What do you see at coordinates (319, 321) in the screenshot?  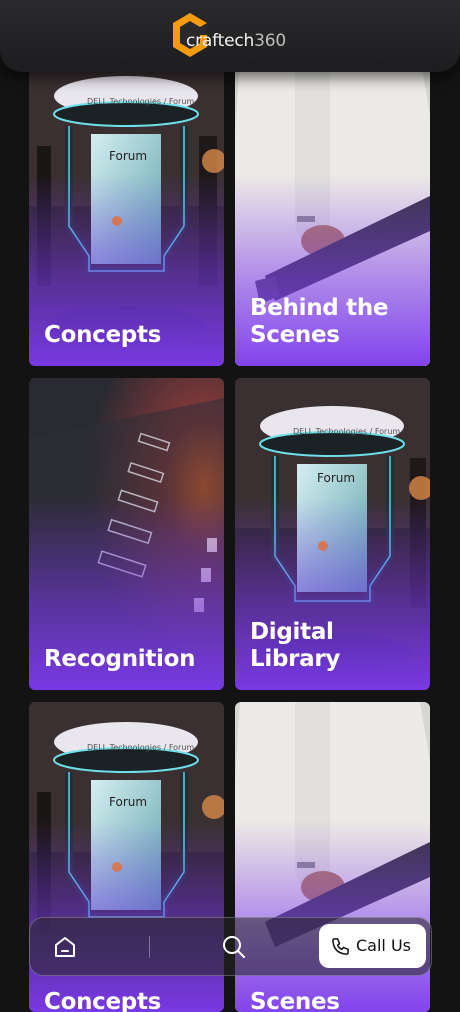 I see `card-label: Behind the Scenes` at bounding box center [319, 321].